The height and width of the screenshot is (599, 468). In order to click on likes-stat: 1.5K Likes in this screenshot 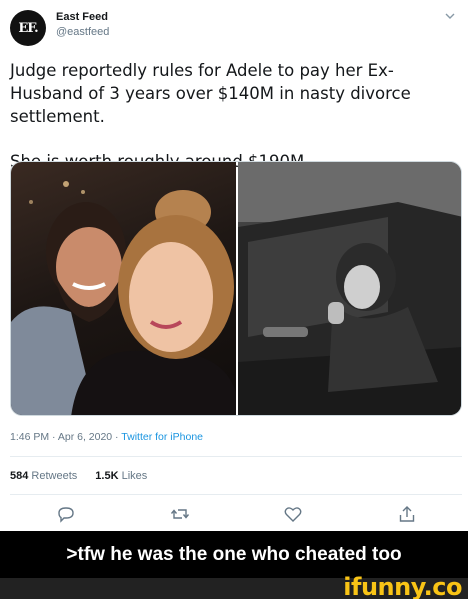, I will do `click(121, 476)`.